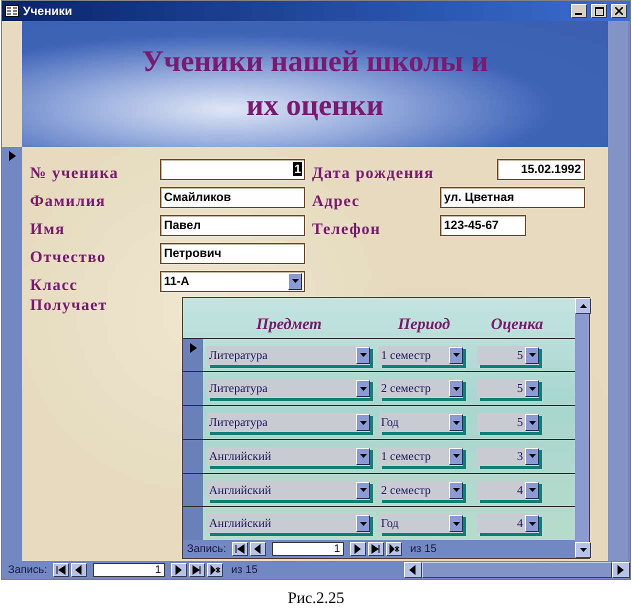  What do you see at coordinates (232, 225) in the screenshot?
I see `input-field: Павел` at bounding box center [232, 225].